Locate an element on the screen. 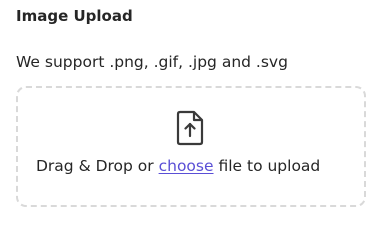 The height and width of the screenshot is (240, 387). section-title: Image Upload is located at coordinates (74, 16).